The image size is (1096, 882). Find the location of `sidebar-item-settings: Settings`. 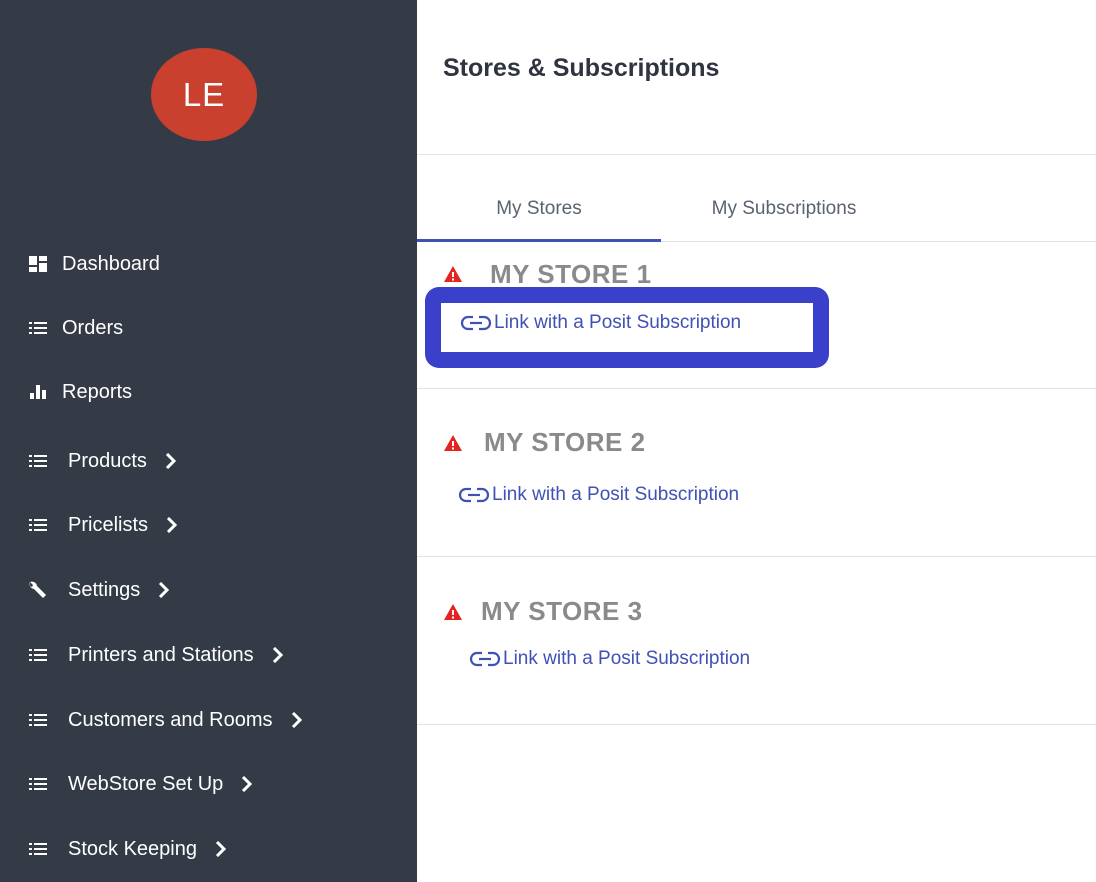

sidebar-item-settings: Settings is located at coordinates (85, 590).